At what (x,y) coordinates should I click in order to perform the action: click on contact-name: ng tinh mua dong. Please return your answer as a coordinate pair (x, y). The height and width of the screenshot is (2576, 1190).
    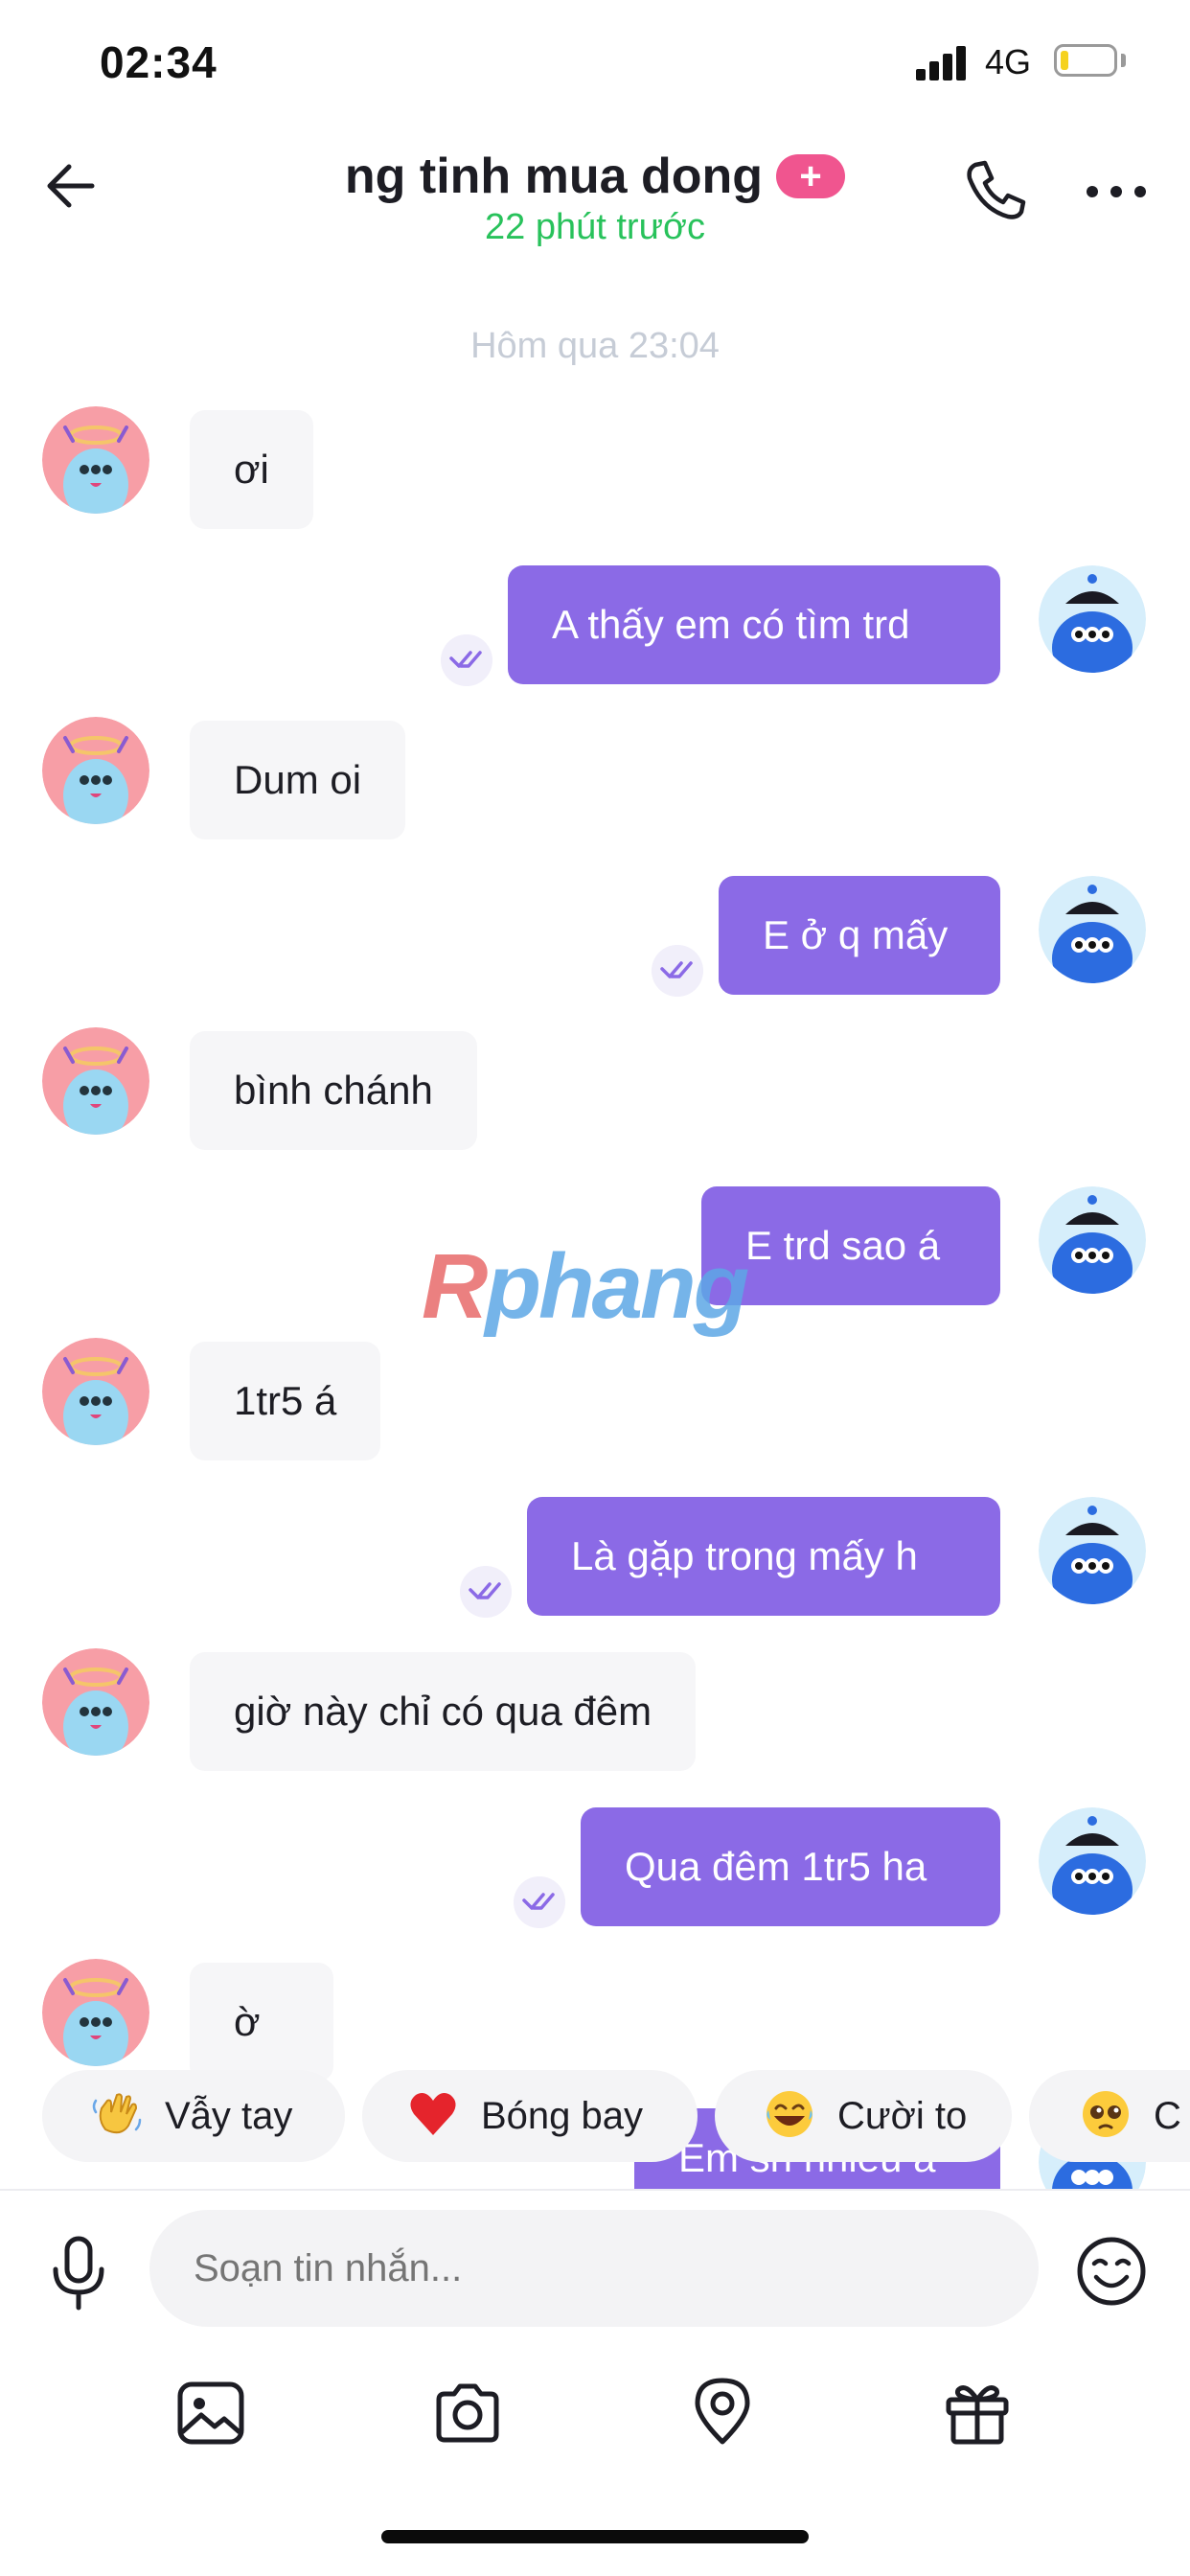
    Looking at the image, I should click on (554, 176).